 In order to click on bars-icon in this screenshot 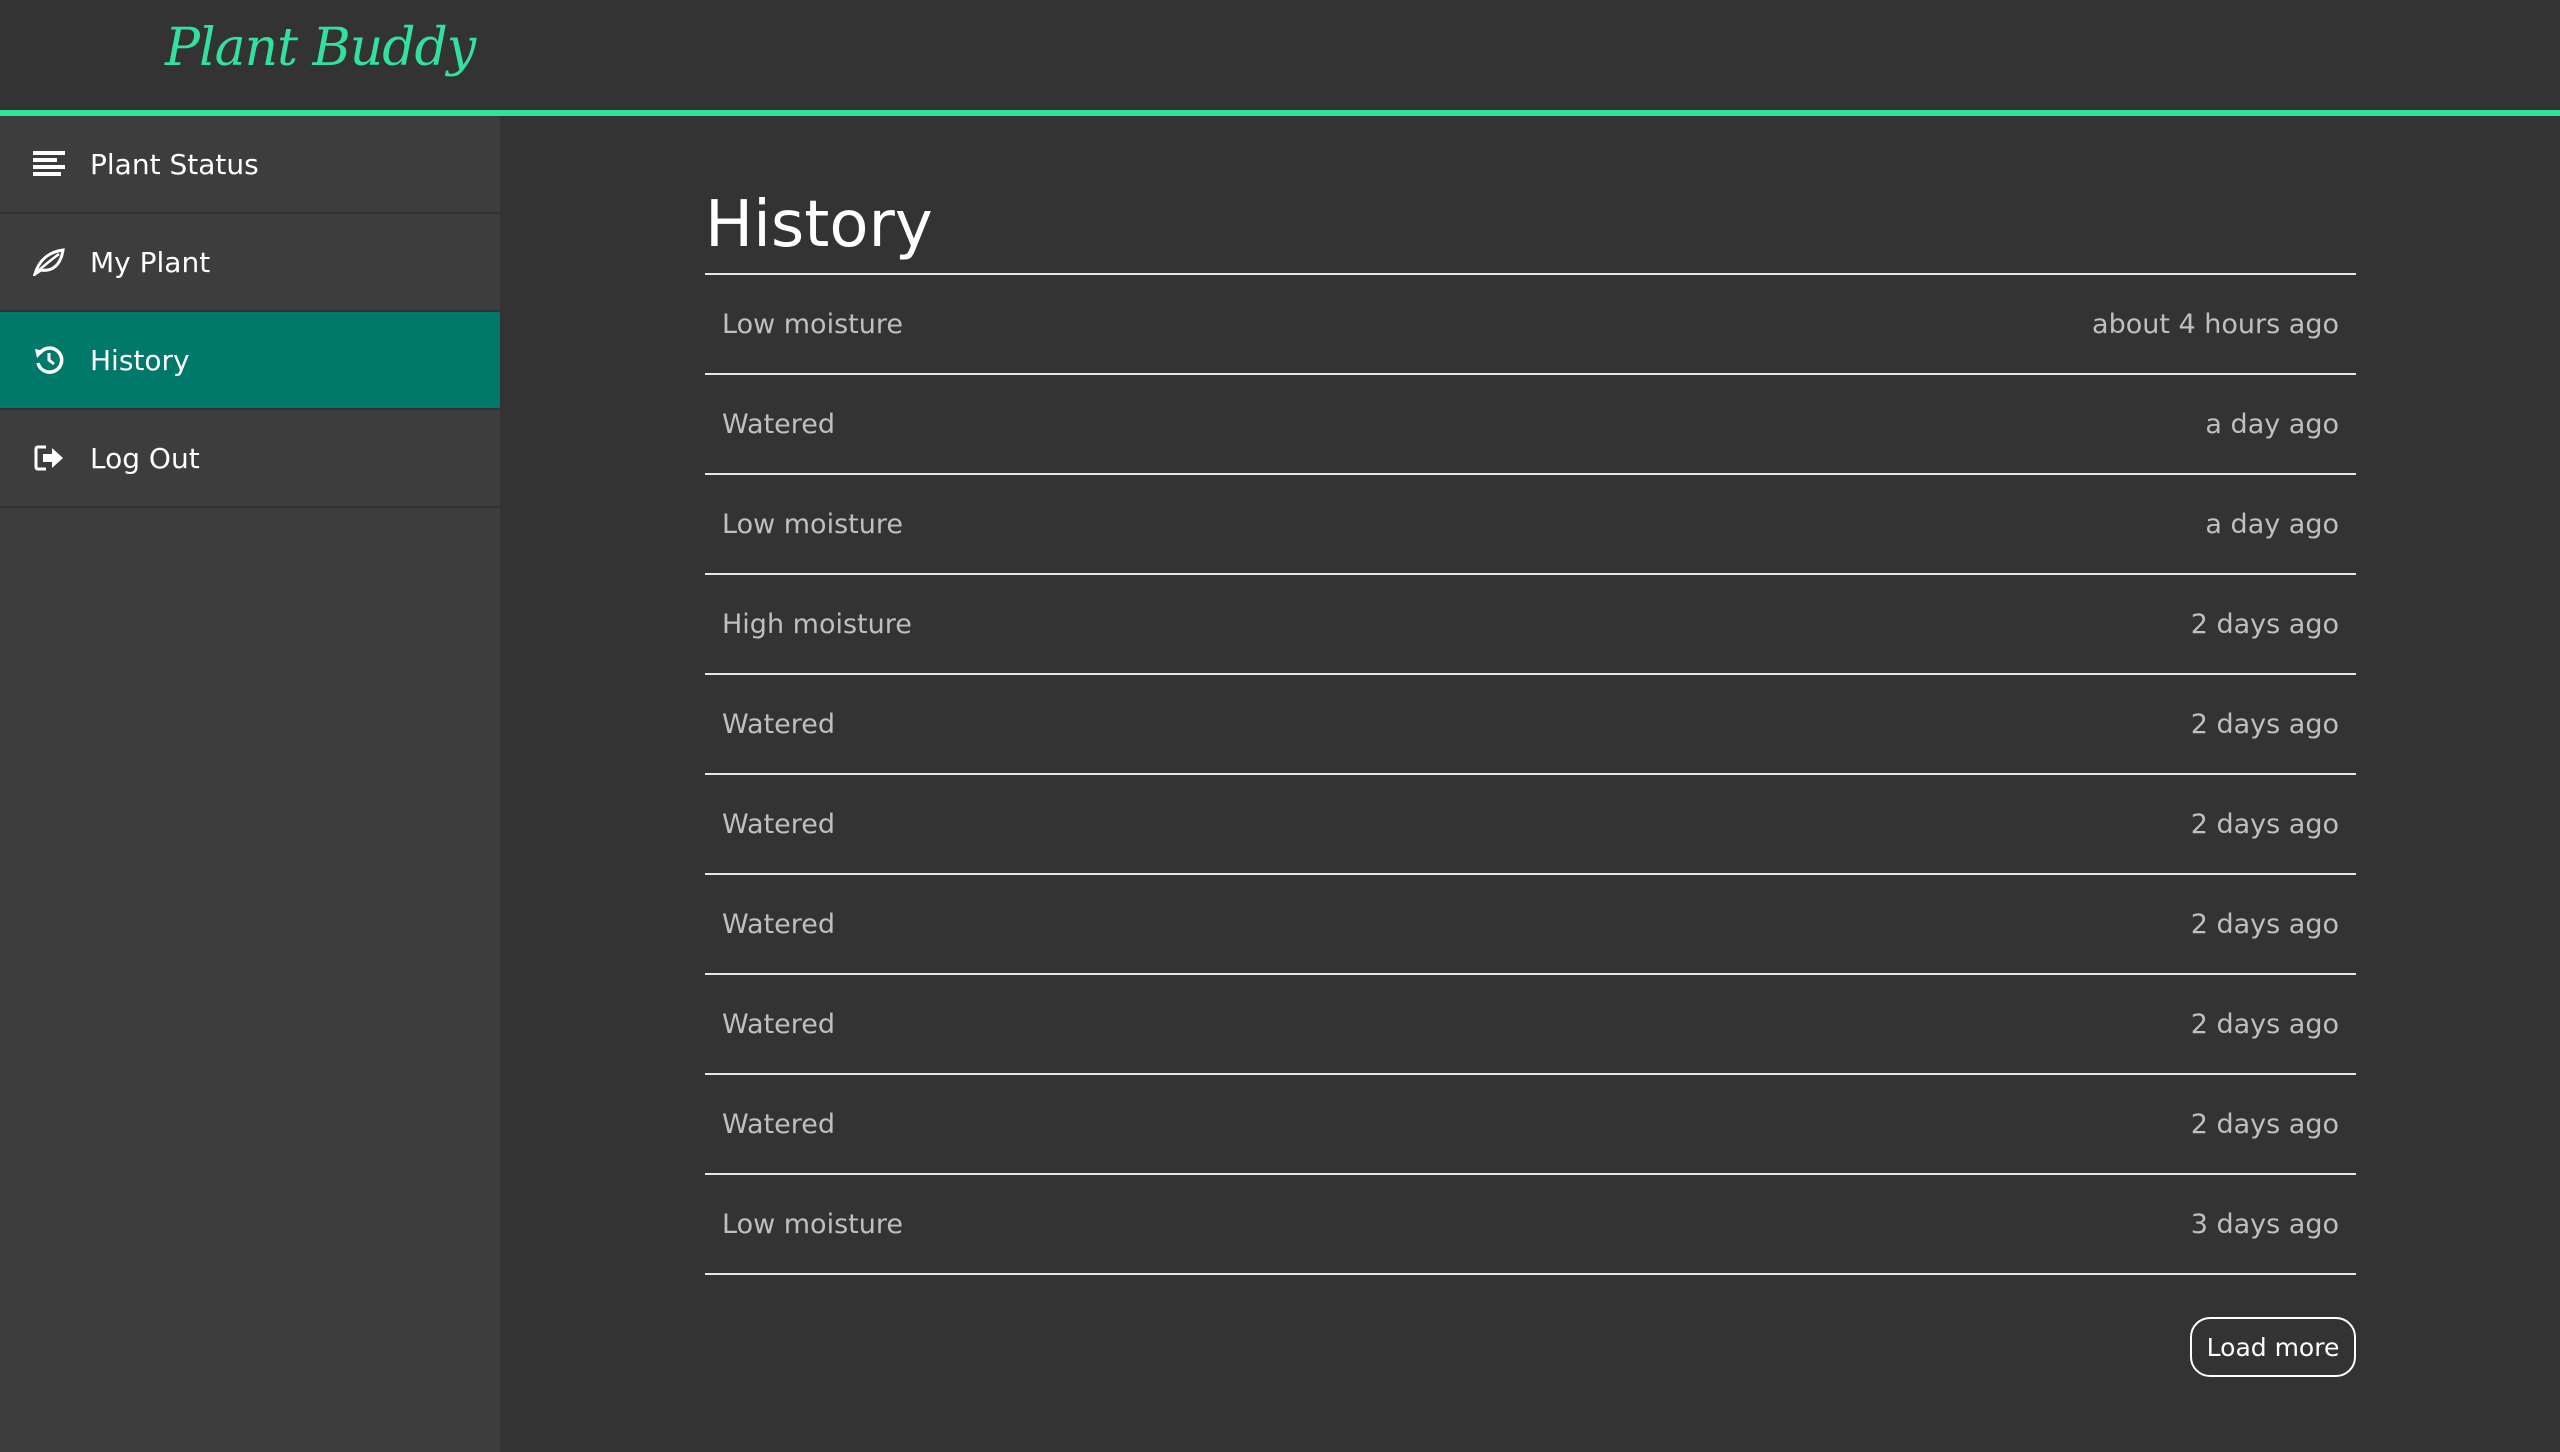, I will do `click(49, 164)`.